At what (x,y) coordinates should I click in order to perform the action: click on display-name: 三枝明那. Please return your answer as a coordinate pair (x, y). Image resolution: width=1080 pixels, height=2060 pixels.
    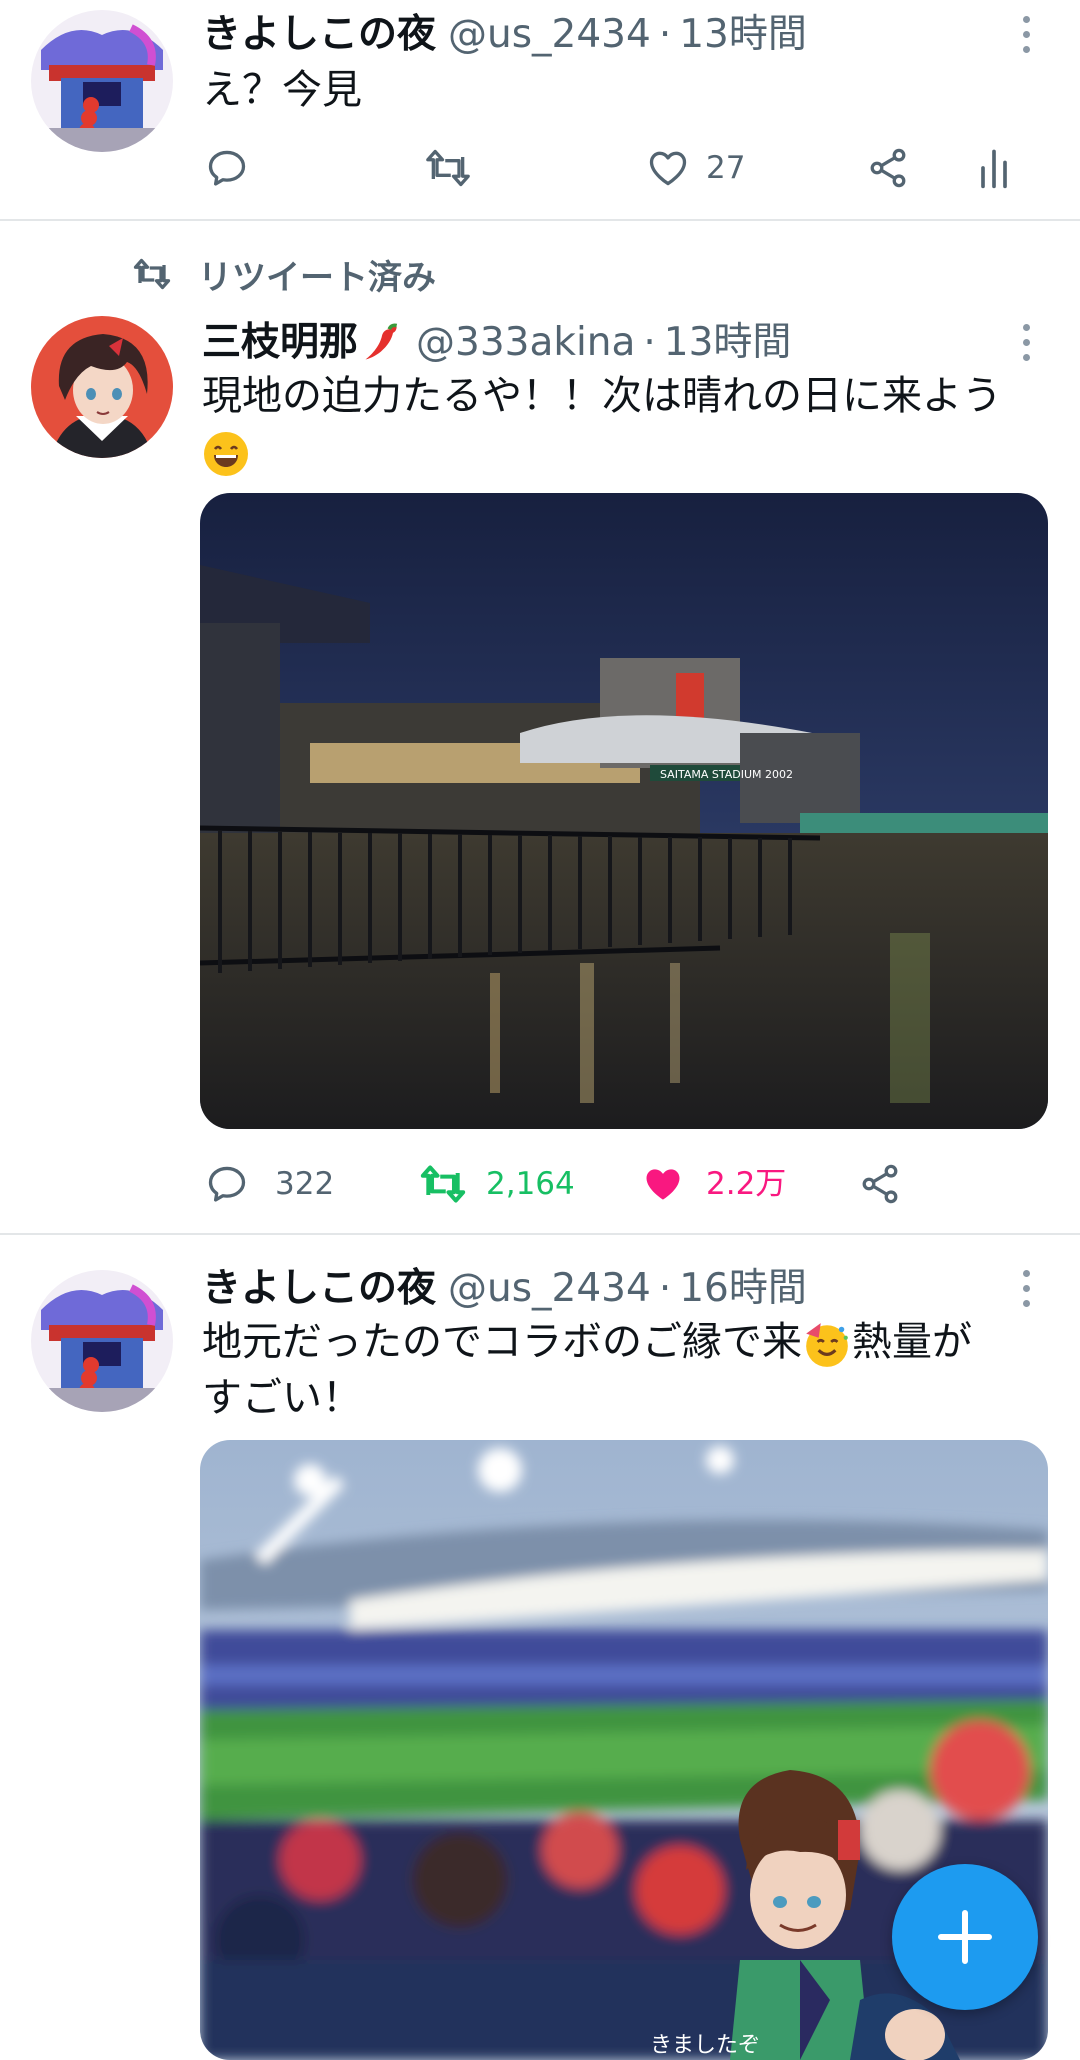
    Looking at the image, I should click on (280, 343).